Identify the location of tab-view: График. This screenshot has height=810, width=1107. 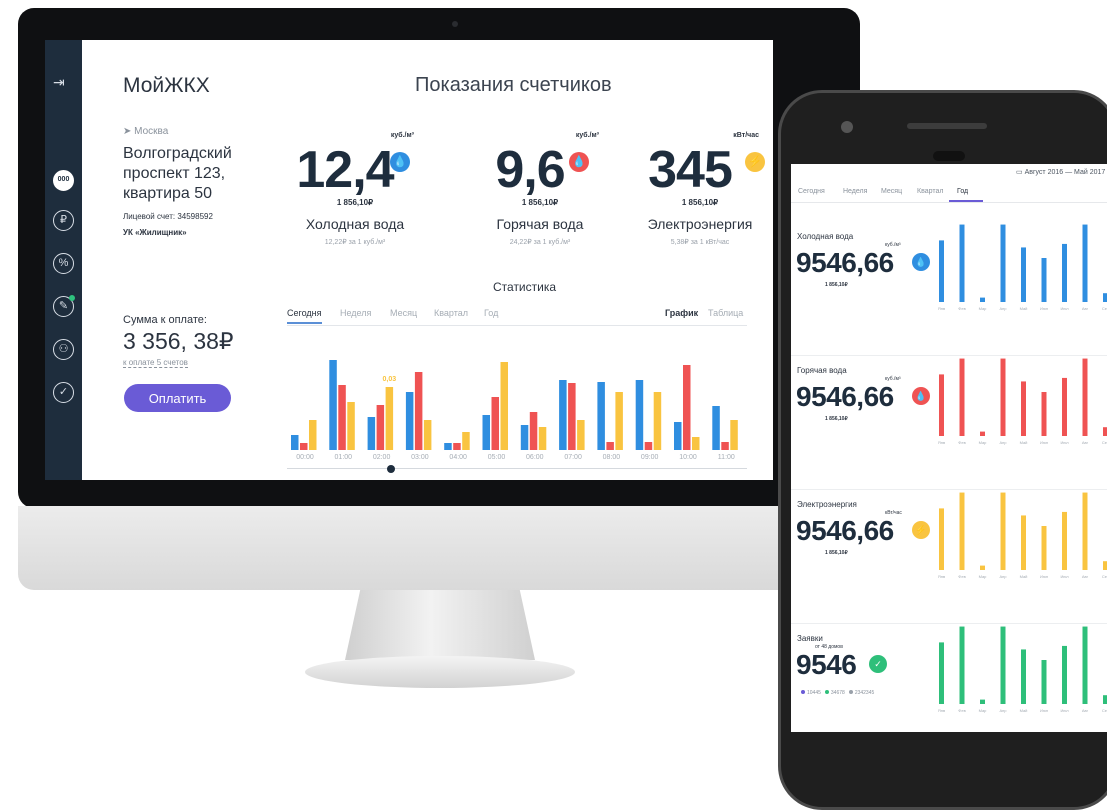
(681, 313).